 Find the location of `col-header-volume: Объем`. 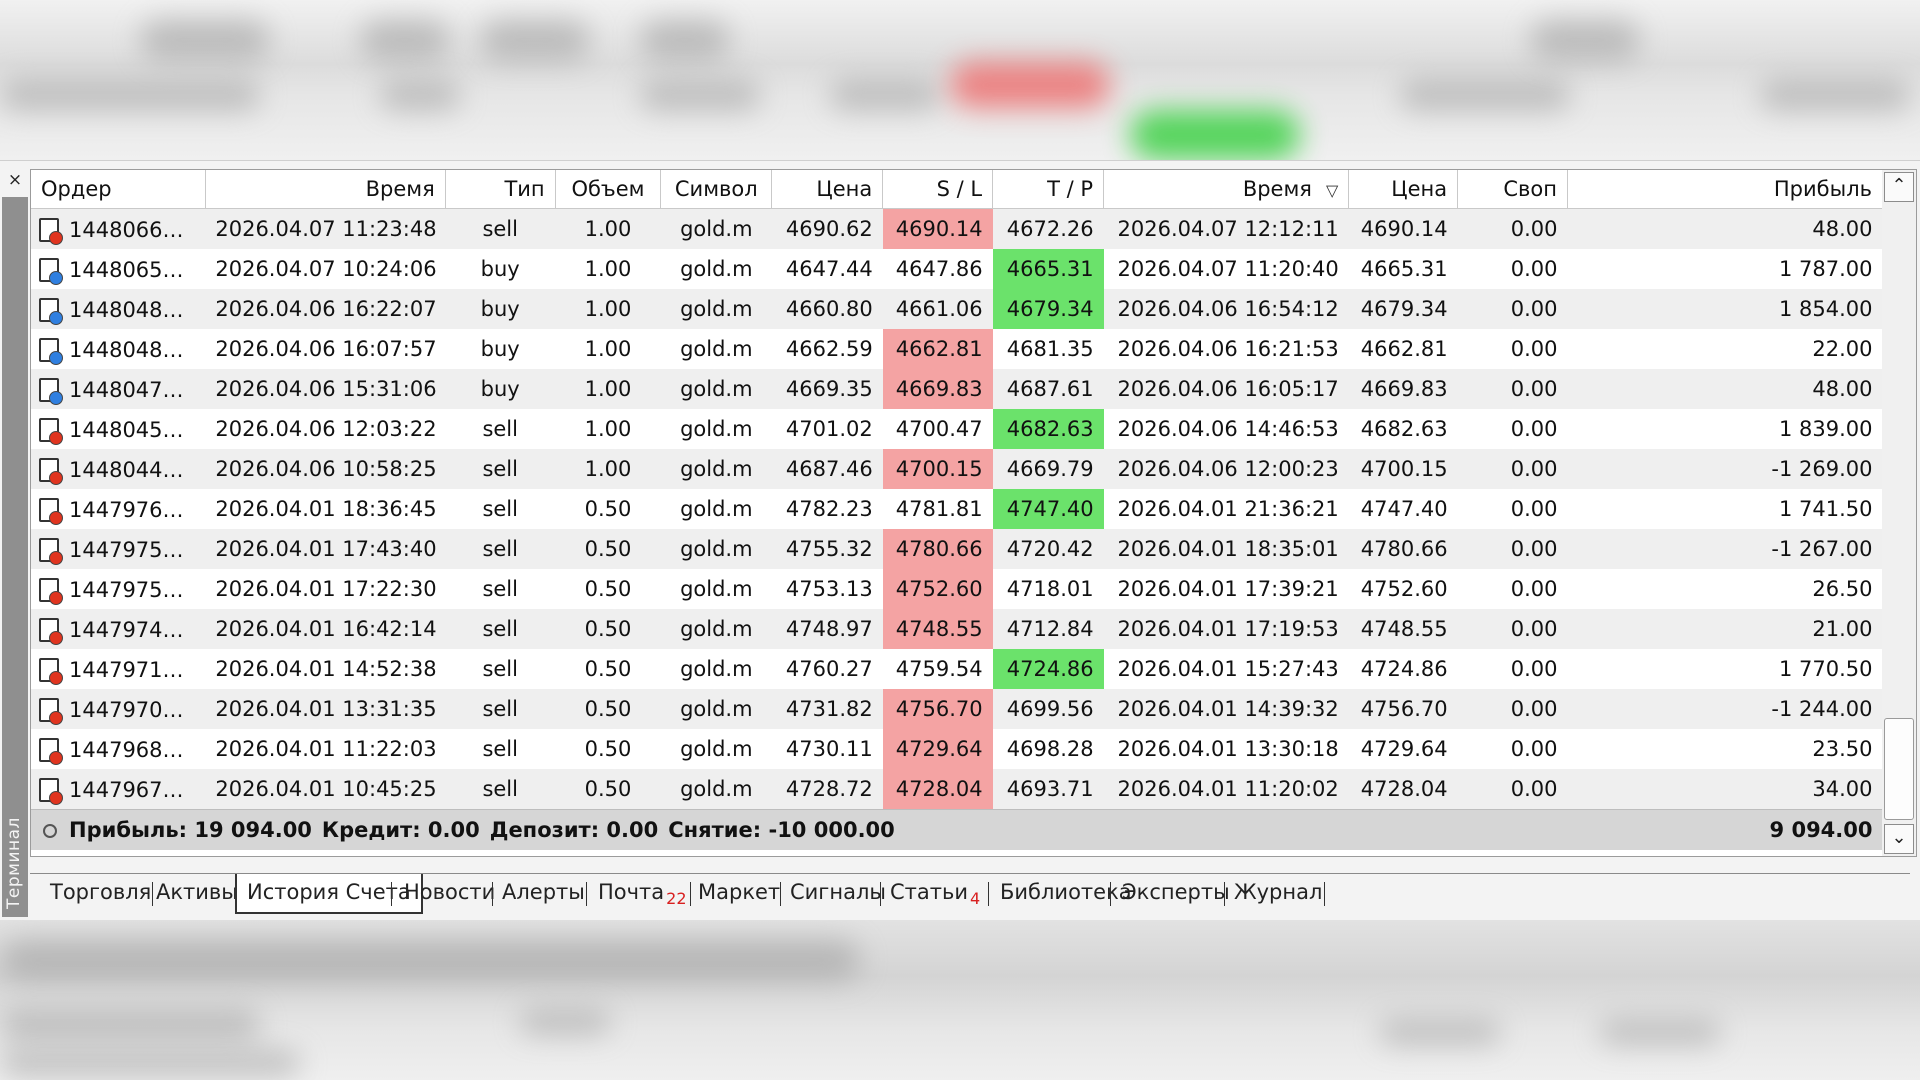

col-header-volume: Объем is located at coordinates (608, 189).